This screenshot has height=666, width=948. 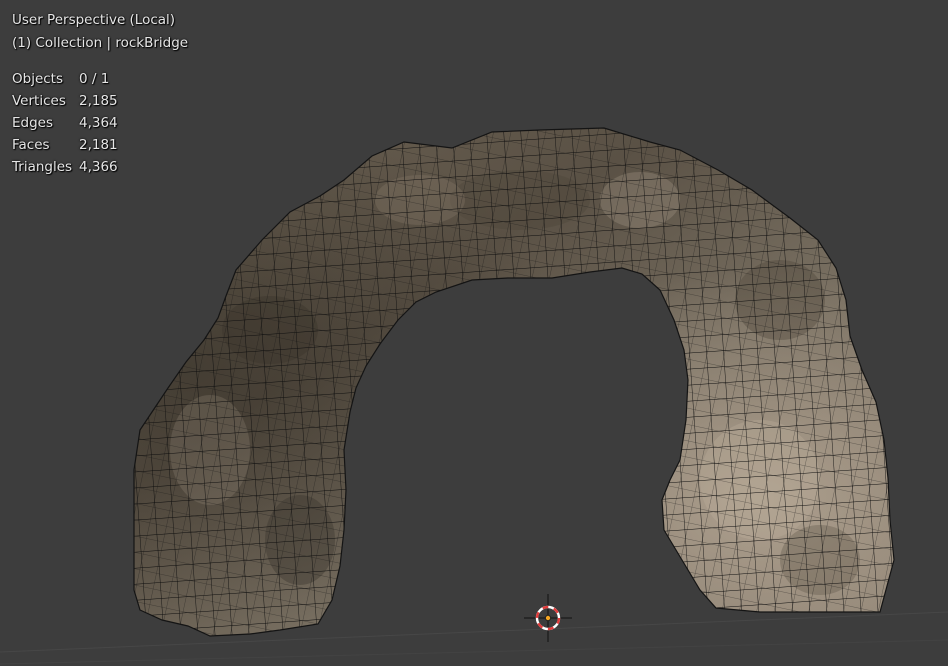 I want to click on stat-label: Faces, so click(x=31, y=145).